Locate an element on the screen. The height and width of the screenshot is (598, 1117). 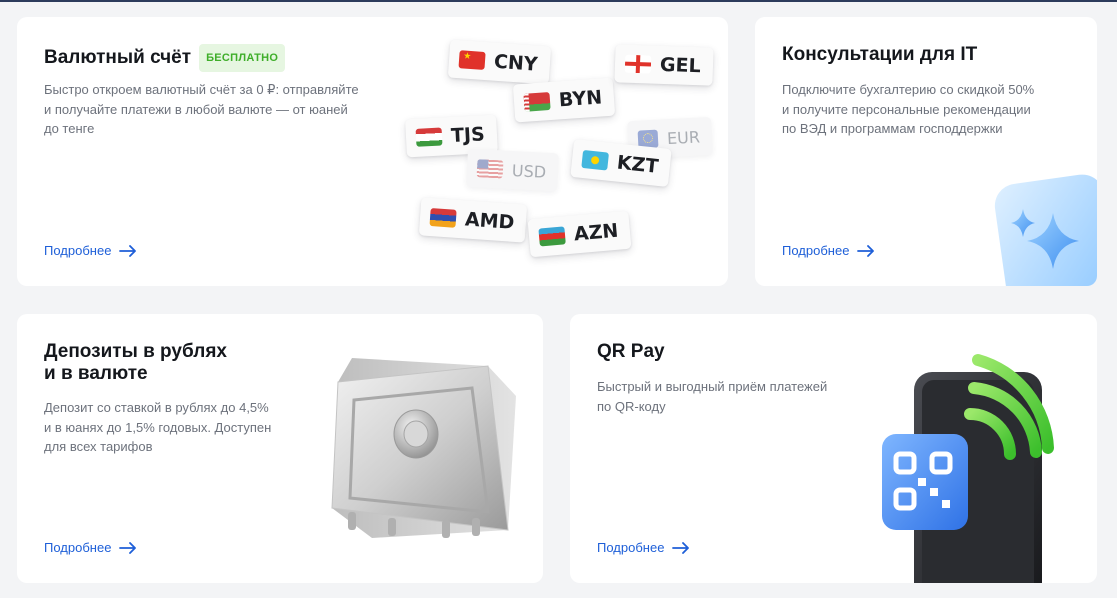
cn-flag-icon: ★ is located at coordinates (472, 60).